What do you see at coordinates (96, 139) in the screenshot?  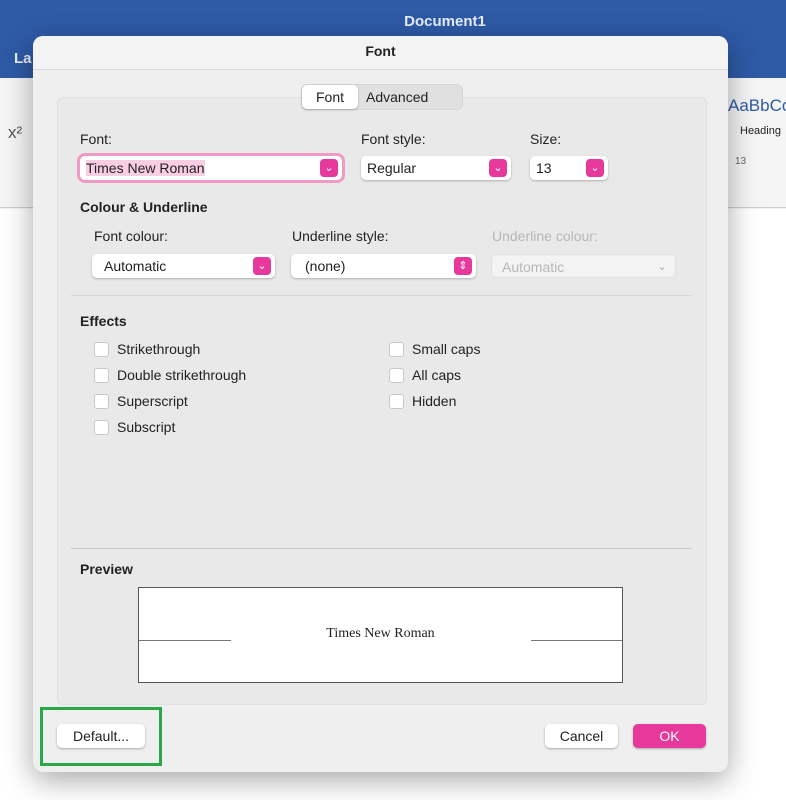 I see `font-label: Font:` at bounding box center [96, 139].